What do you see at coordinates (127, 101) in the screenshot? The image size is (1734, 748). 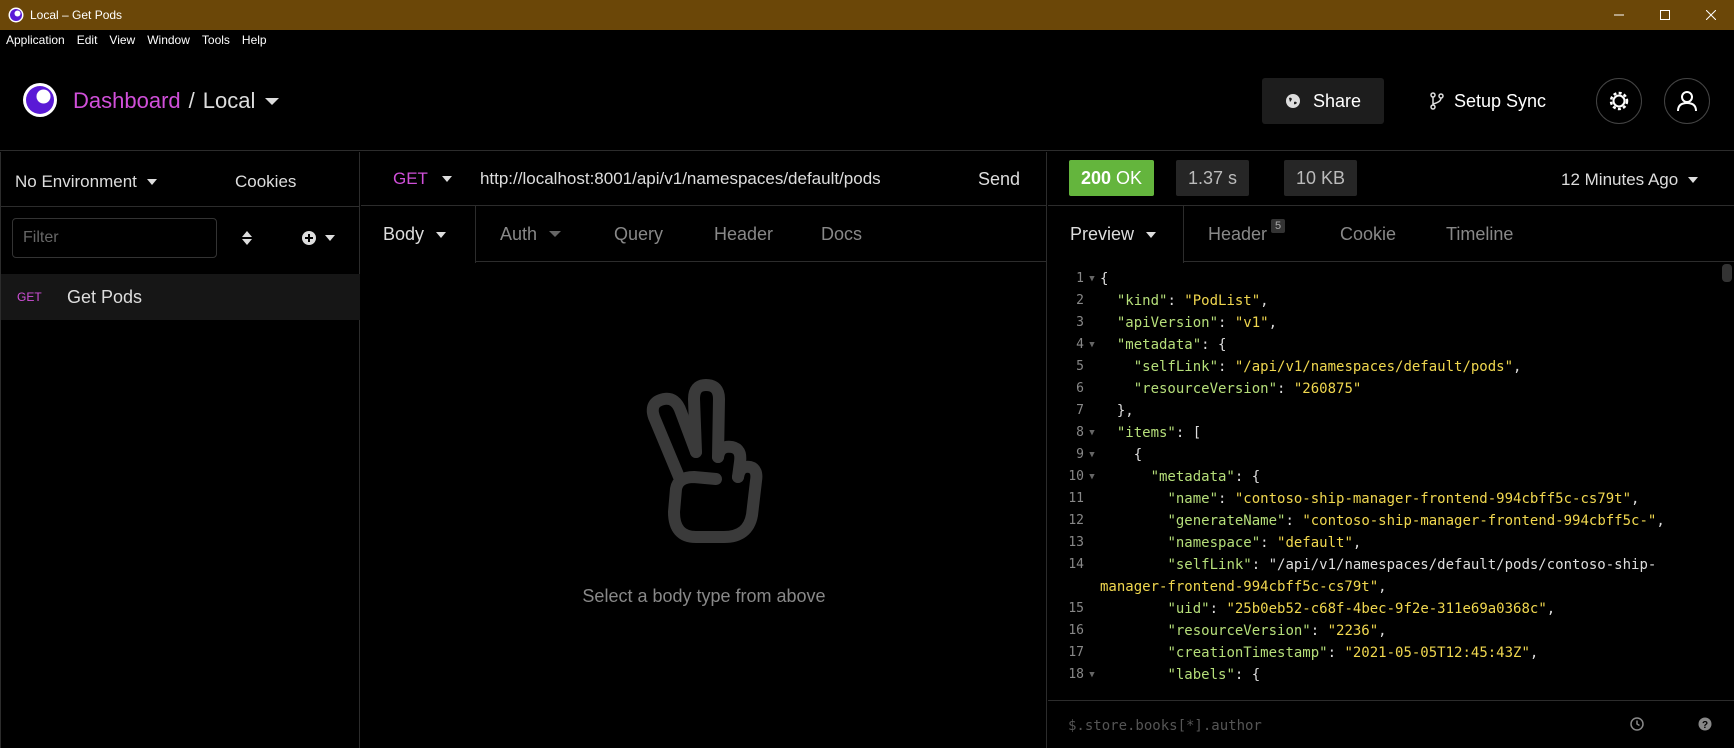 I see `breadcrumb-dashboard: Dashboard` at bounding box center [127, 101].